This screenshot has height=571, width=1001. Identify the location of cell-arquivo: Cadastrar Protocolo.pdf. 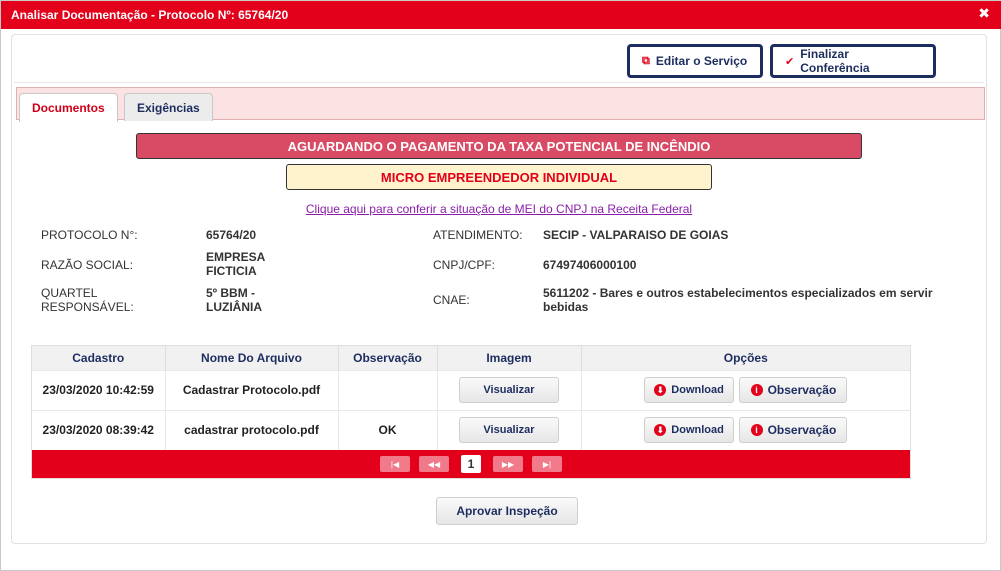
(252, 389).